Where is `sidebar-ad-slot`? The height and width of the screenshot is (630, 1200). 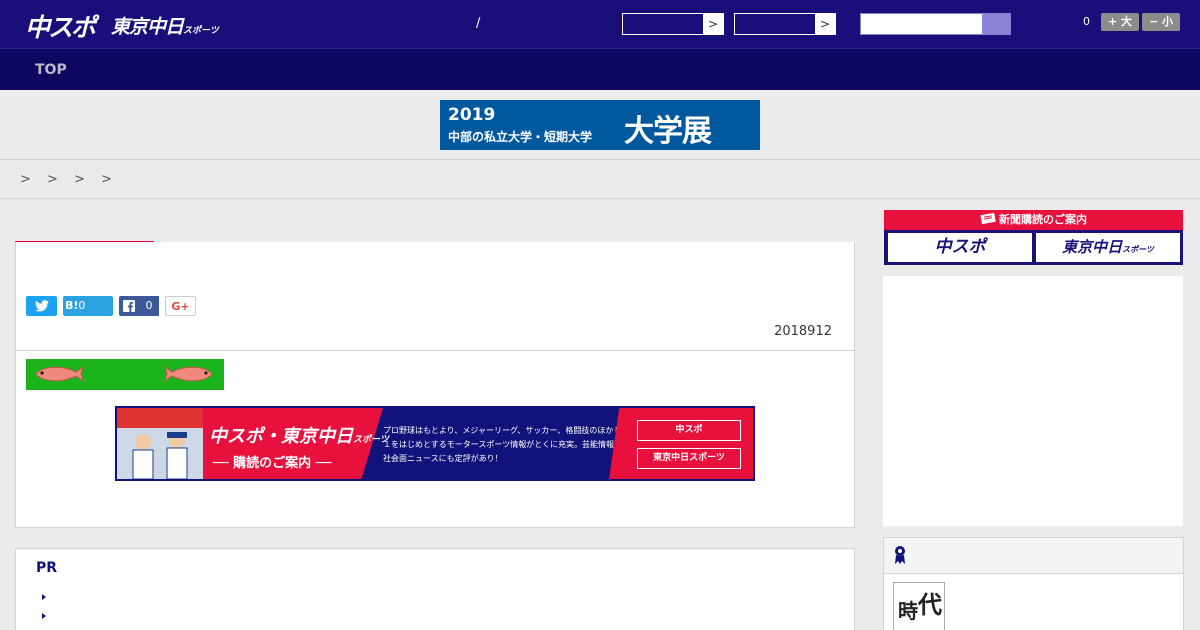 sidebar-ad-slot is located at coordinates (1033, 401).